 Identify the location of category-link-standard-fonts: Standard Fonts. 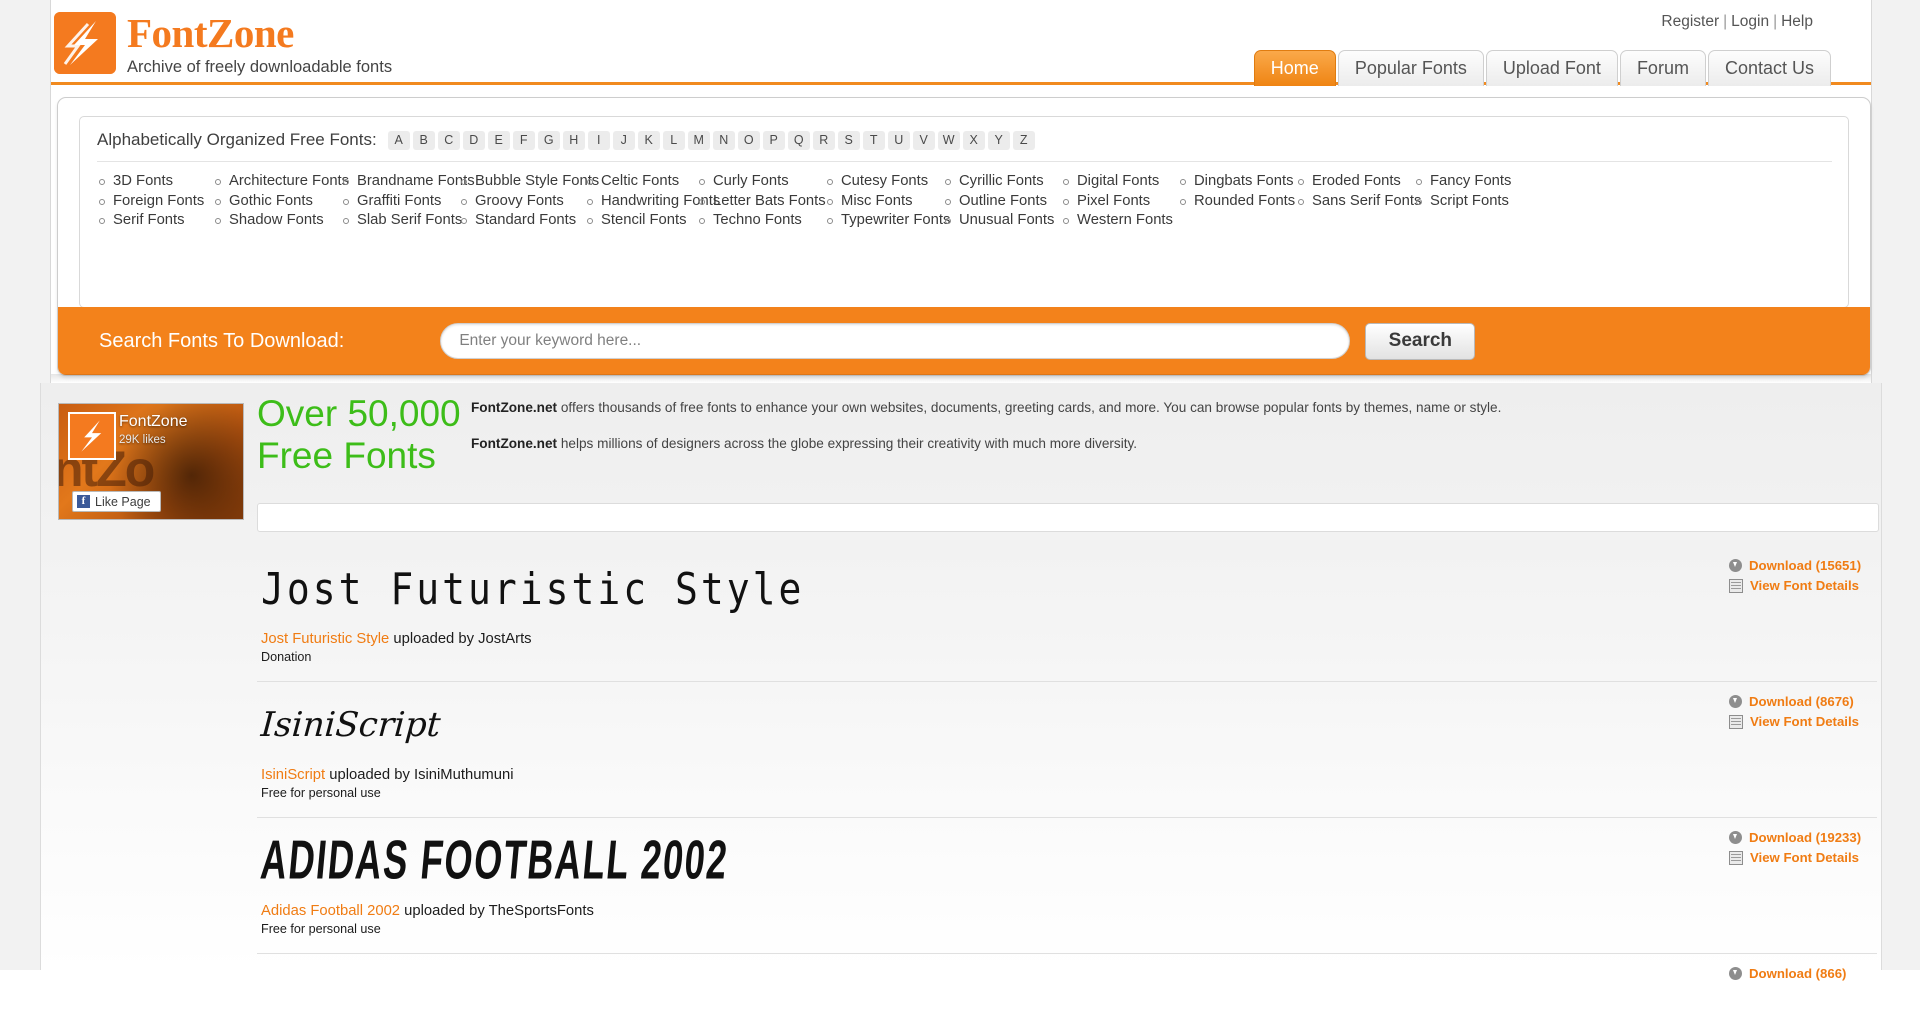
(522, 220).